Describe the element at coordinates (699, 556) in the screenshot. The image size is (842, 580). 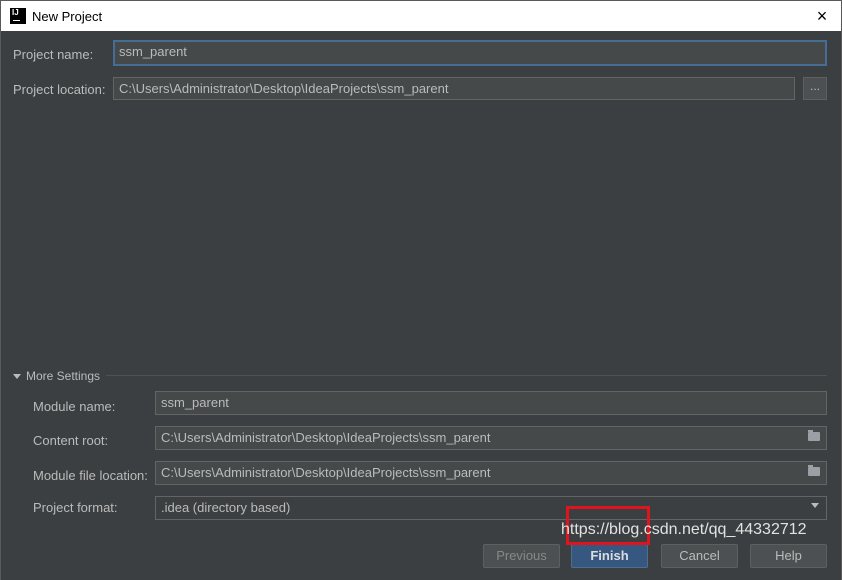
I see `cancel-button: Cancel` at that location.